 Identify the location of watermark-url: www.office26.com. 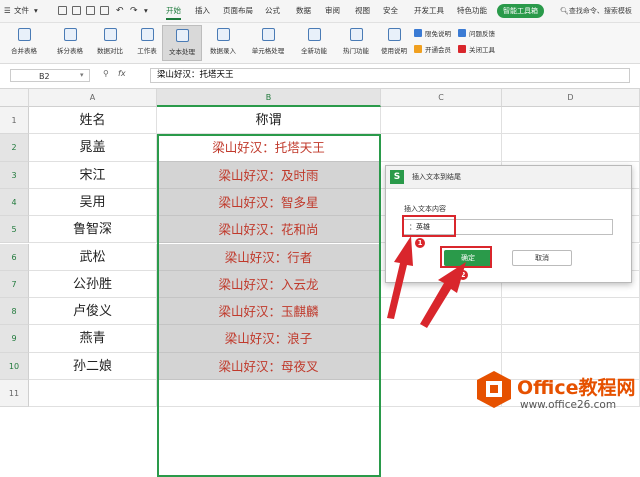
(568, 405).